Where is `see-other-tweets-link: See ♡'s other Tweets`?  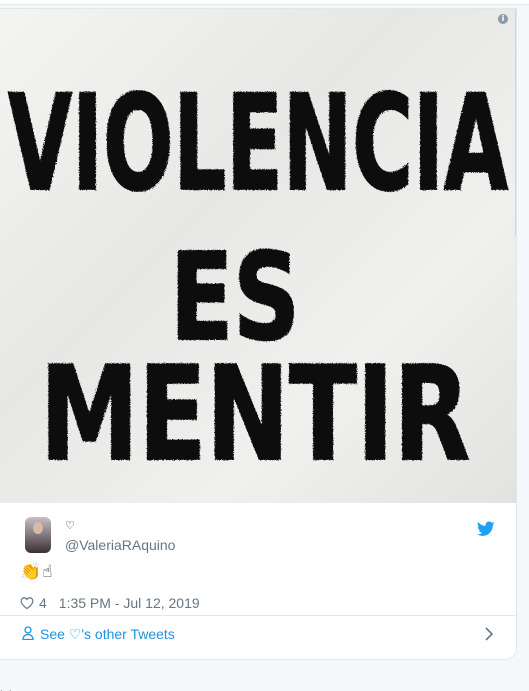
see-other-tweets-link: See ♡'s other Tweets is located at coordinates (258, 634).